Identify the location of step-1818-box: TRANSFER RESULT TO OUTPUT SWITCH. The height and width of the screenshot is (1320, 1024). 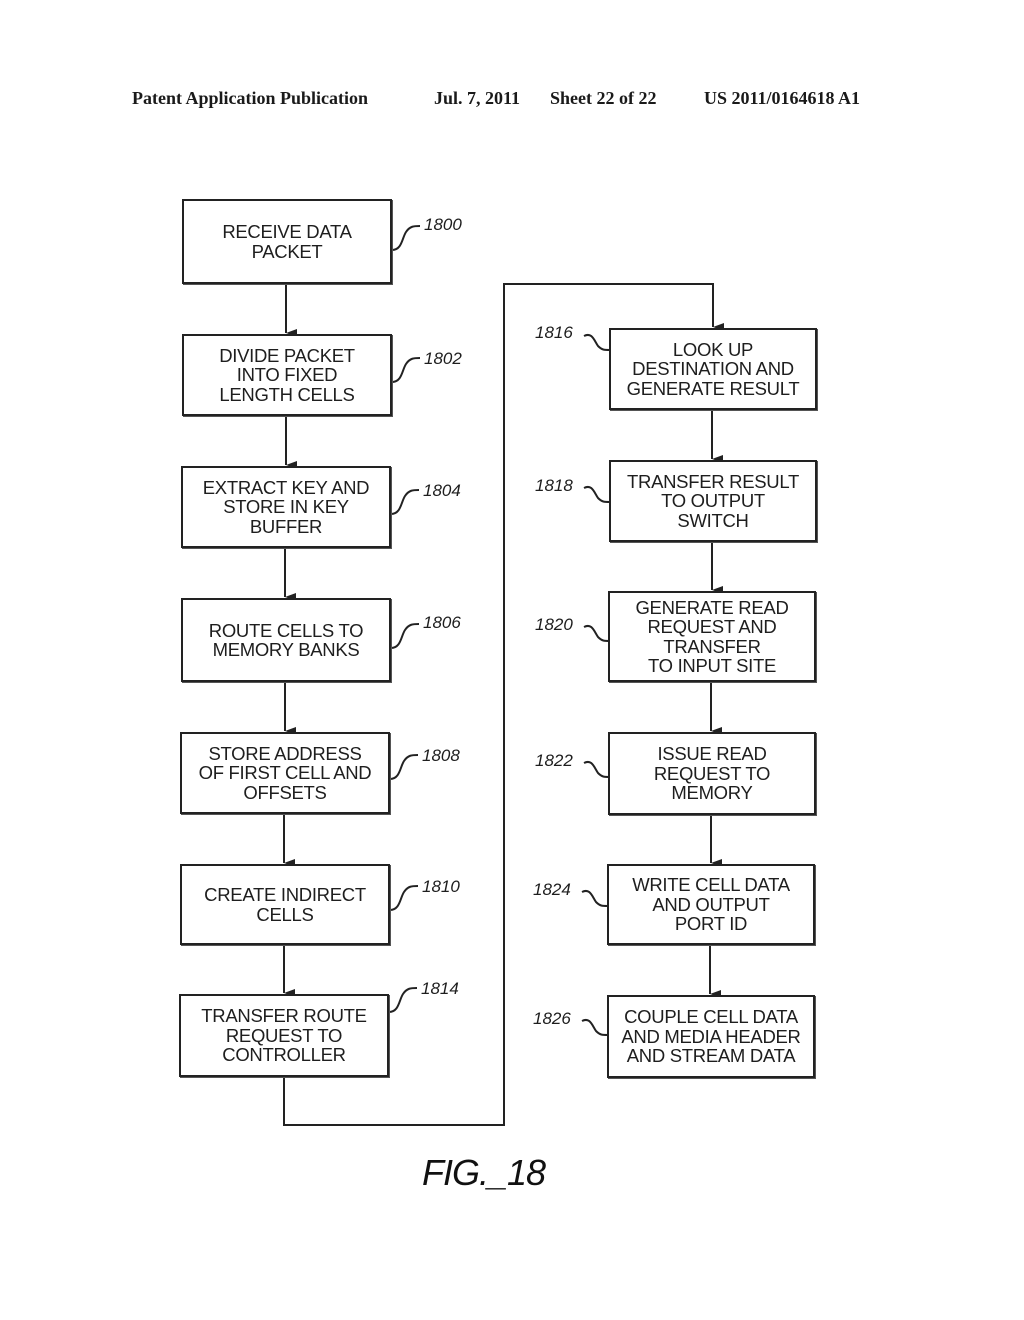
(713, 501).